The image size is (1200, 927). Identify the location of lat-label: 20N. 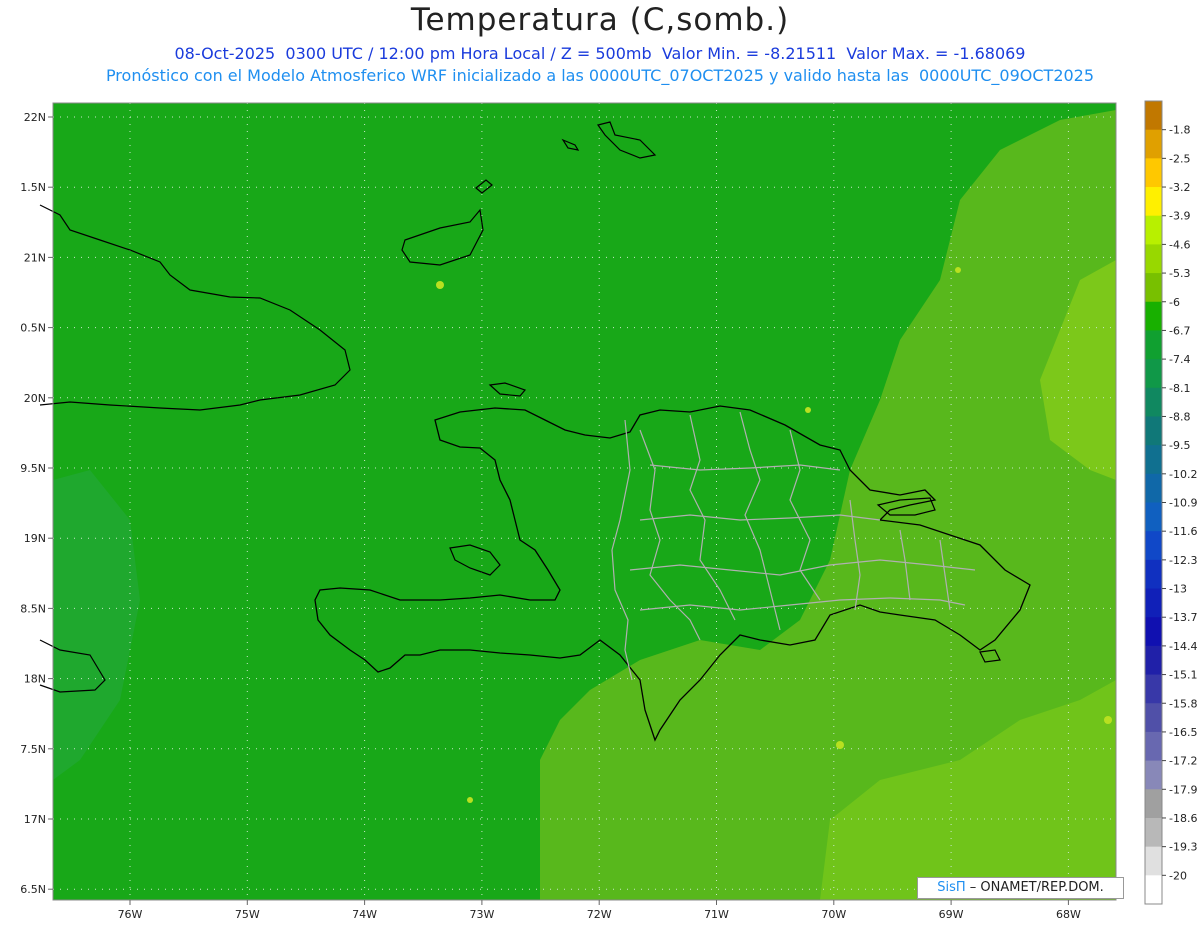
(35, 398).